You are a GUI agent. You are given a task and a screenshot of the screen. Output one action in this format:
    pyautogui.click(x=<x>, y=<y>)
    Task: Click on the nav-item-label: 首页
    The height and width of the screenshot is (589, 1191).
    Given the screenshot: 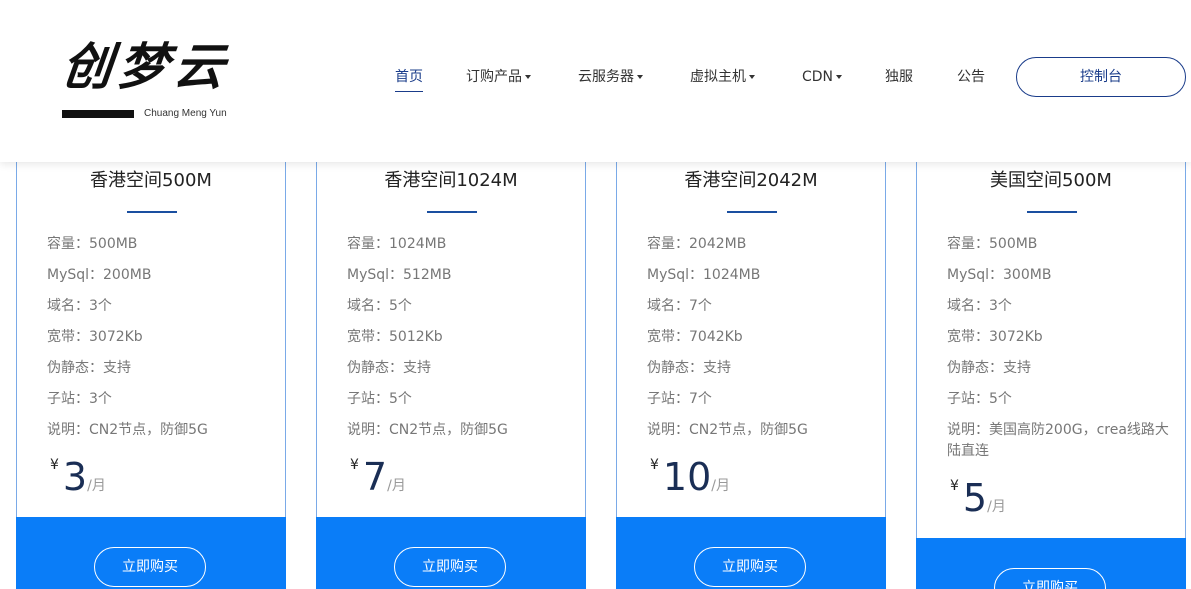 What is the action you would take?
    pyautogui.click(x=409, y=77)
    